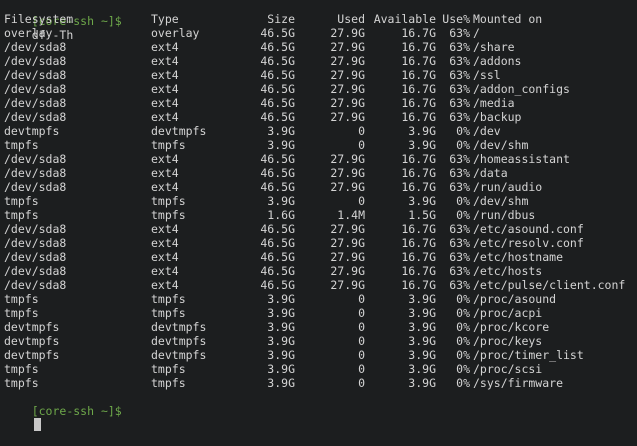 This screenshot has width=637, height=446. What do you see at coordinates (76, 411) in the screenshot?
I see `shell-prompt-final: [core-ssh ~]$` at bounding box center [76, 411].